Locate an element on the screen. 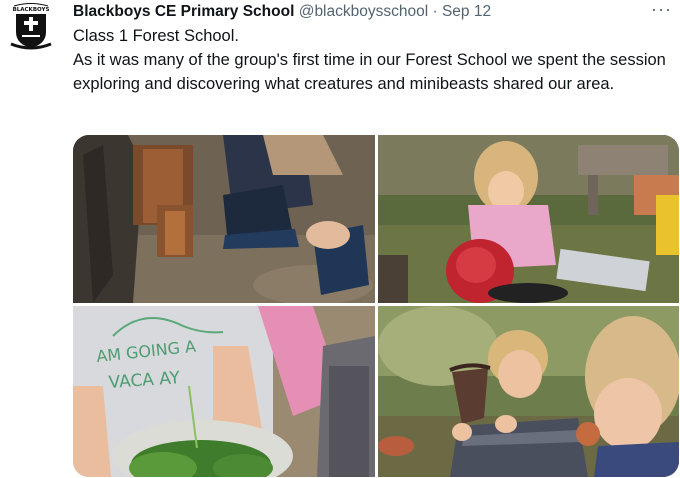  school-crest-icon: BLACKBOYS is located at coordinates (31, 27).